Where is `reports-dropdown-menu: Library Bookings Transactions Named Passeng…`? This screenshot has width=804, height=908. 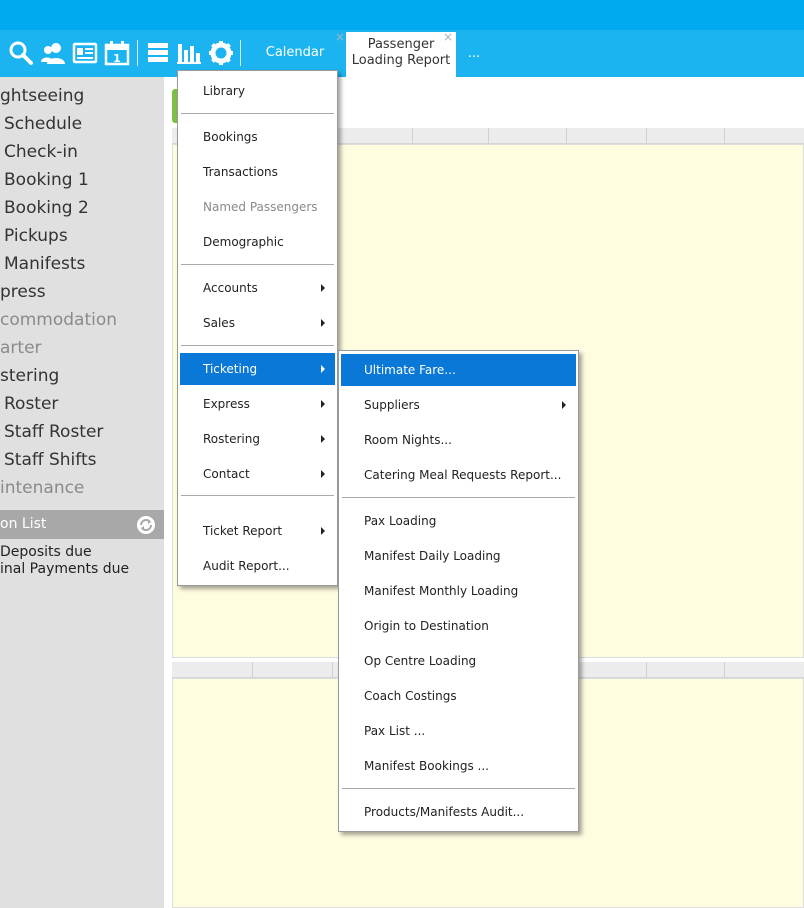
reports-dropdown-menu: Library Bookings Transactions Named Passeng… is located at coordinates (257, 328).